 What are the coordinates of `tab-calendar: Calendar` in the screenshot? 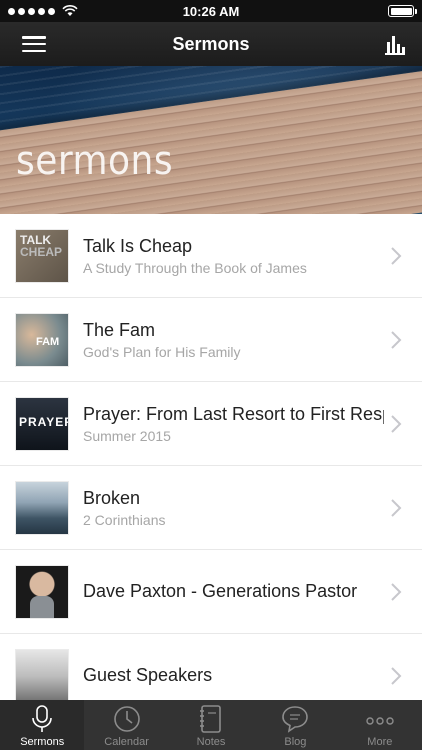 It's located at (126, 725).